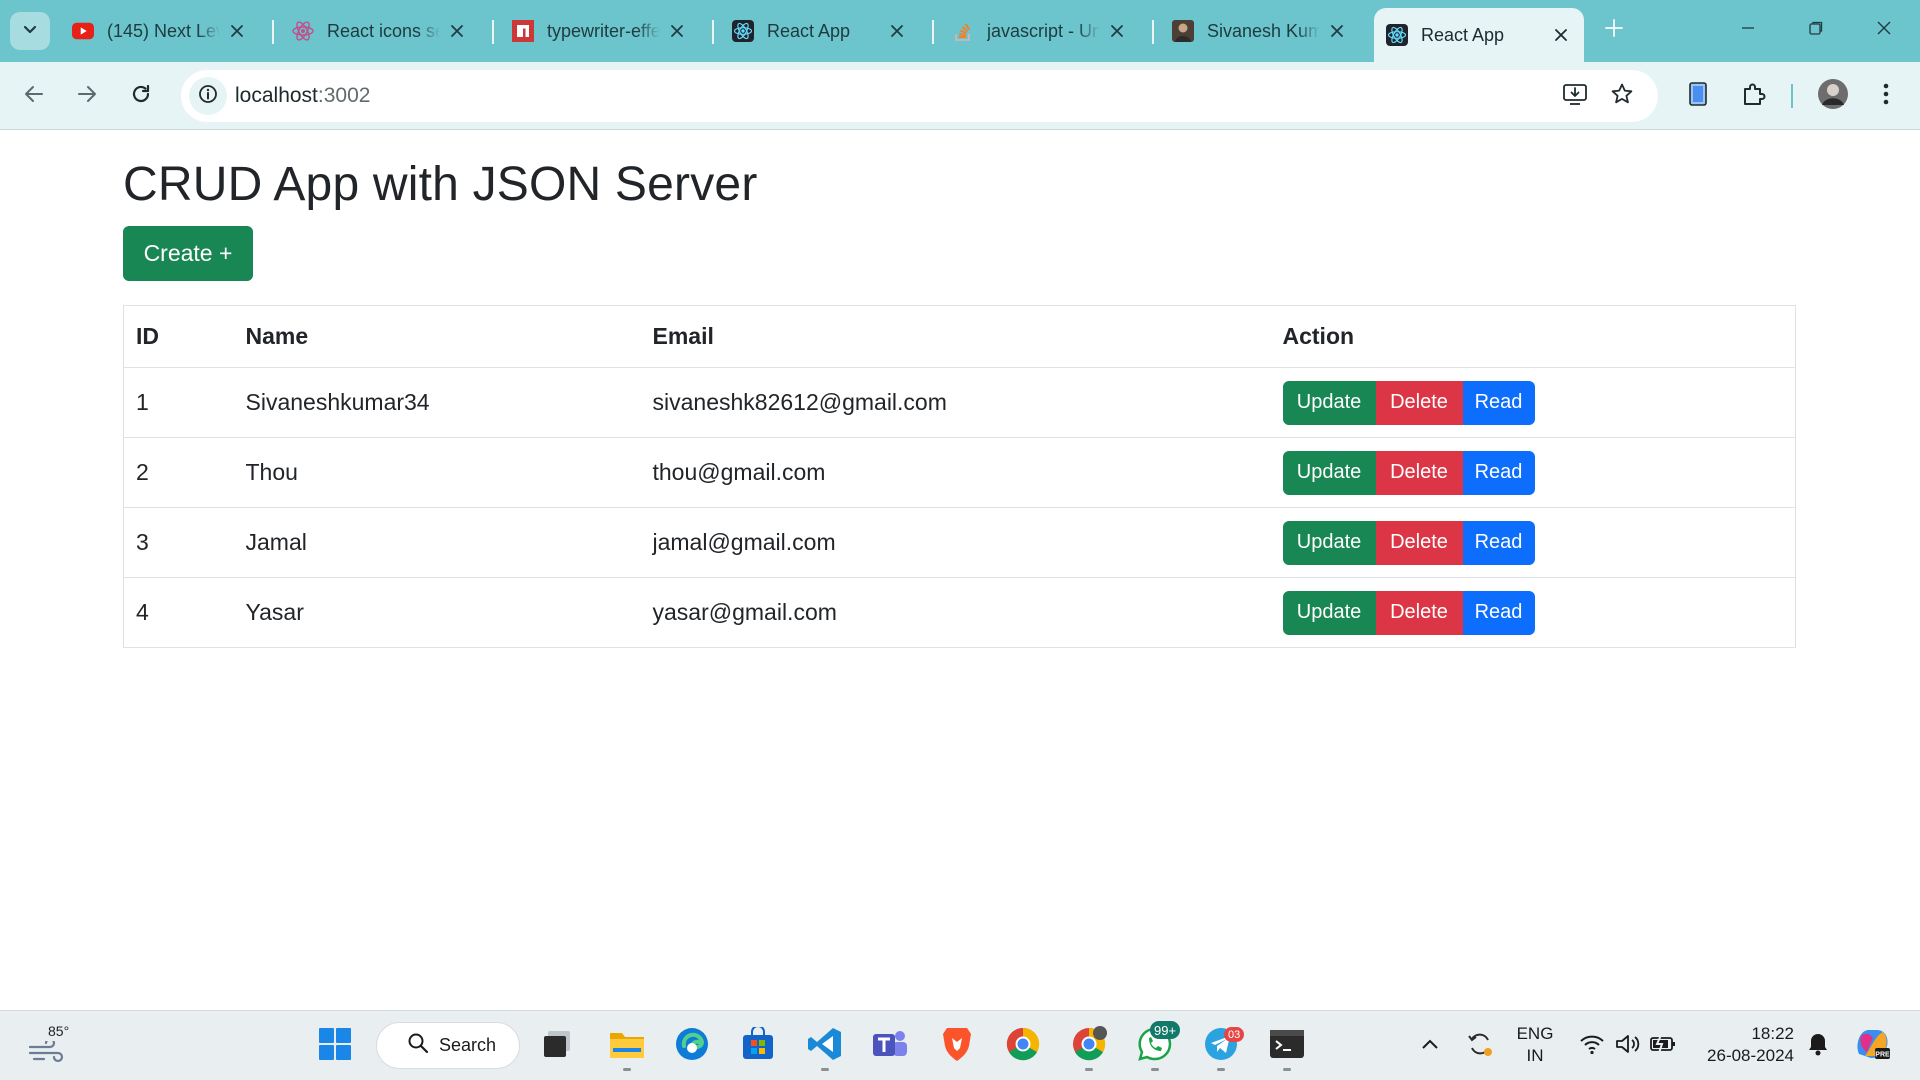 The image size is (1920, 1080). Describe the element at coordinates (1614, 30) in the screenshot. I see `new-tab-button` at that location.